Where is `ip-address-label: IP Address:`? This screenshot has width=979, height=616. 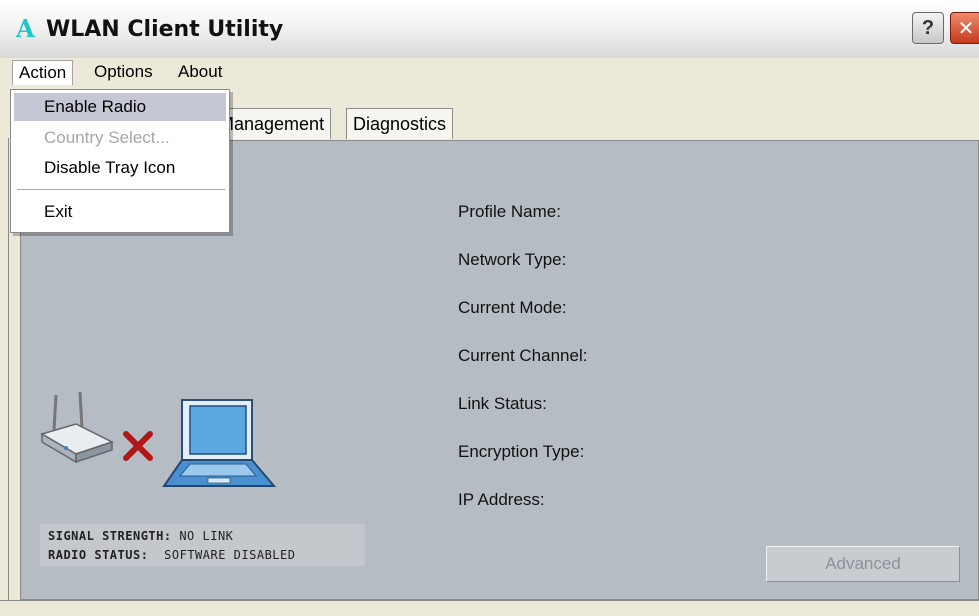 ip-address-label: IP Address: is located at coordinates (501, 499).